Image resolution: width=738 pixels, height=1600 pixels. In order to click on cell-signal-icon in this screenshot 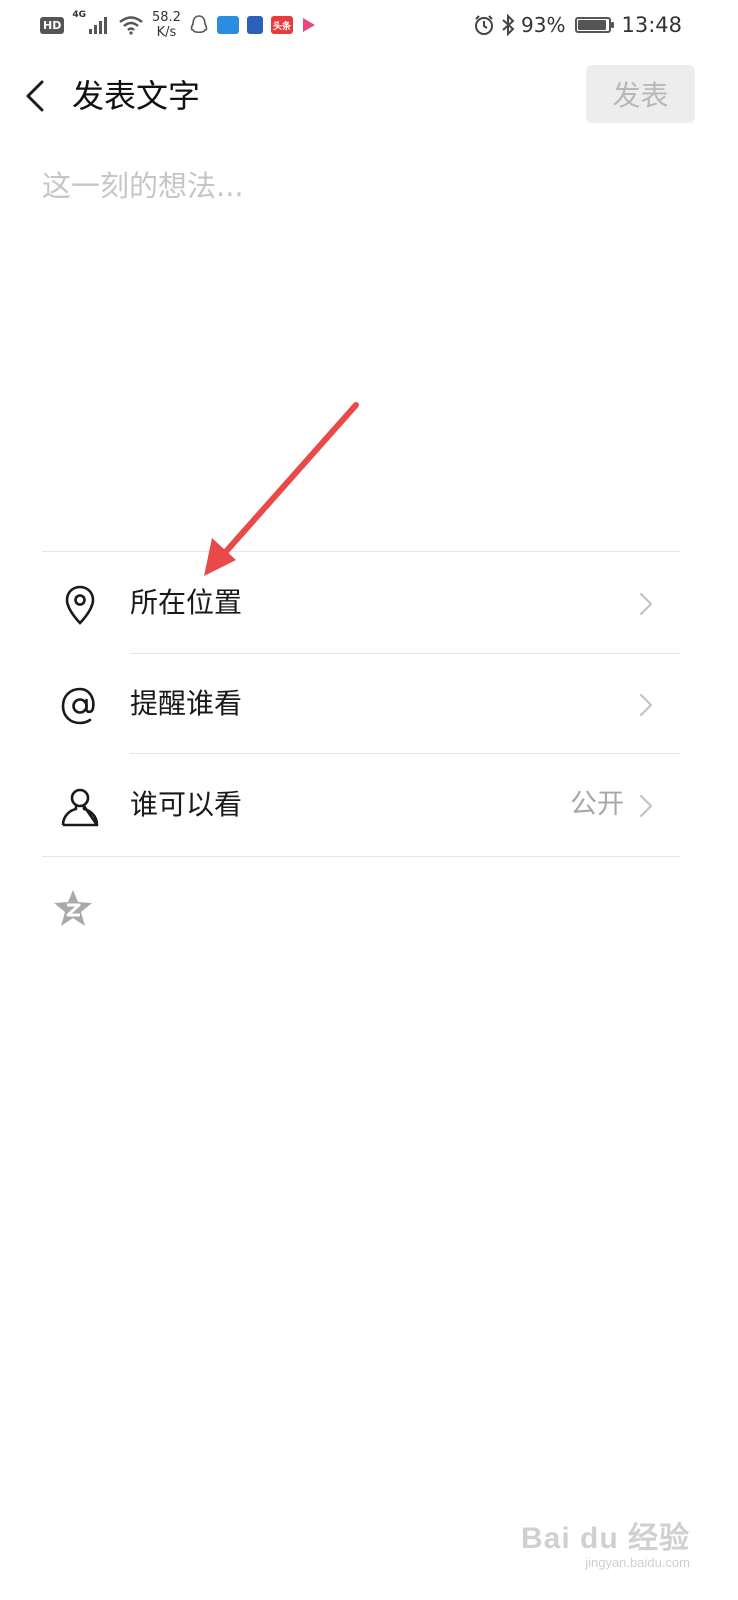, I will do `click(98, 25)`.